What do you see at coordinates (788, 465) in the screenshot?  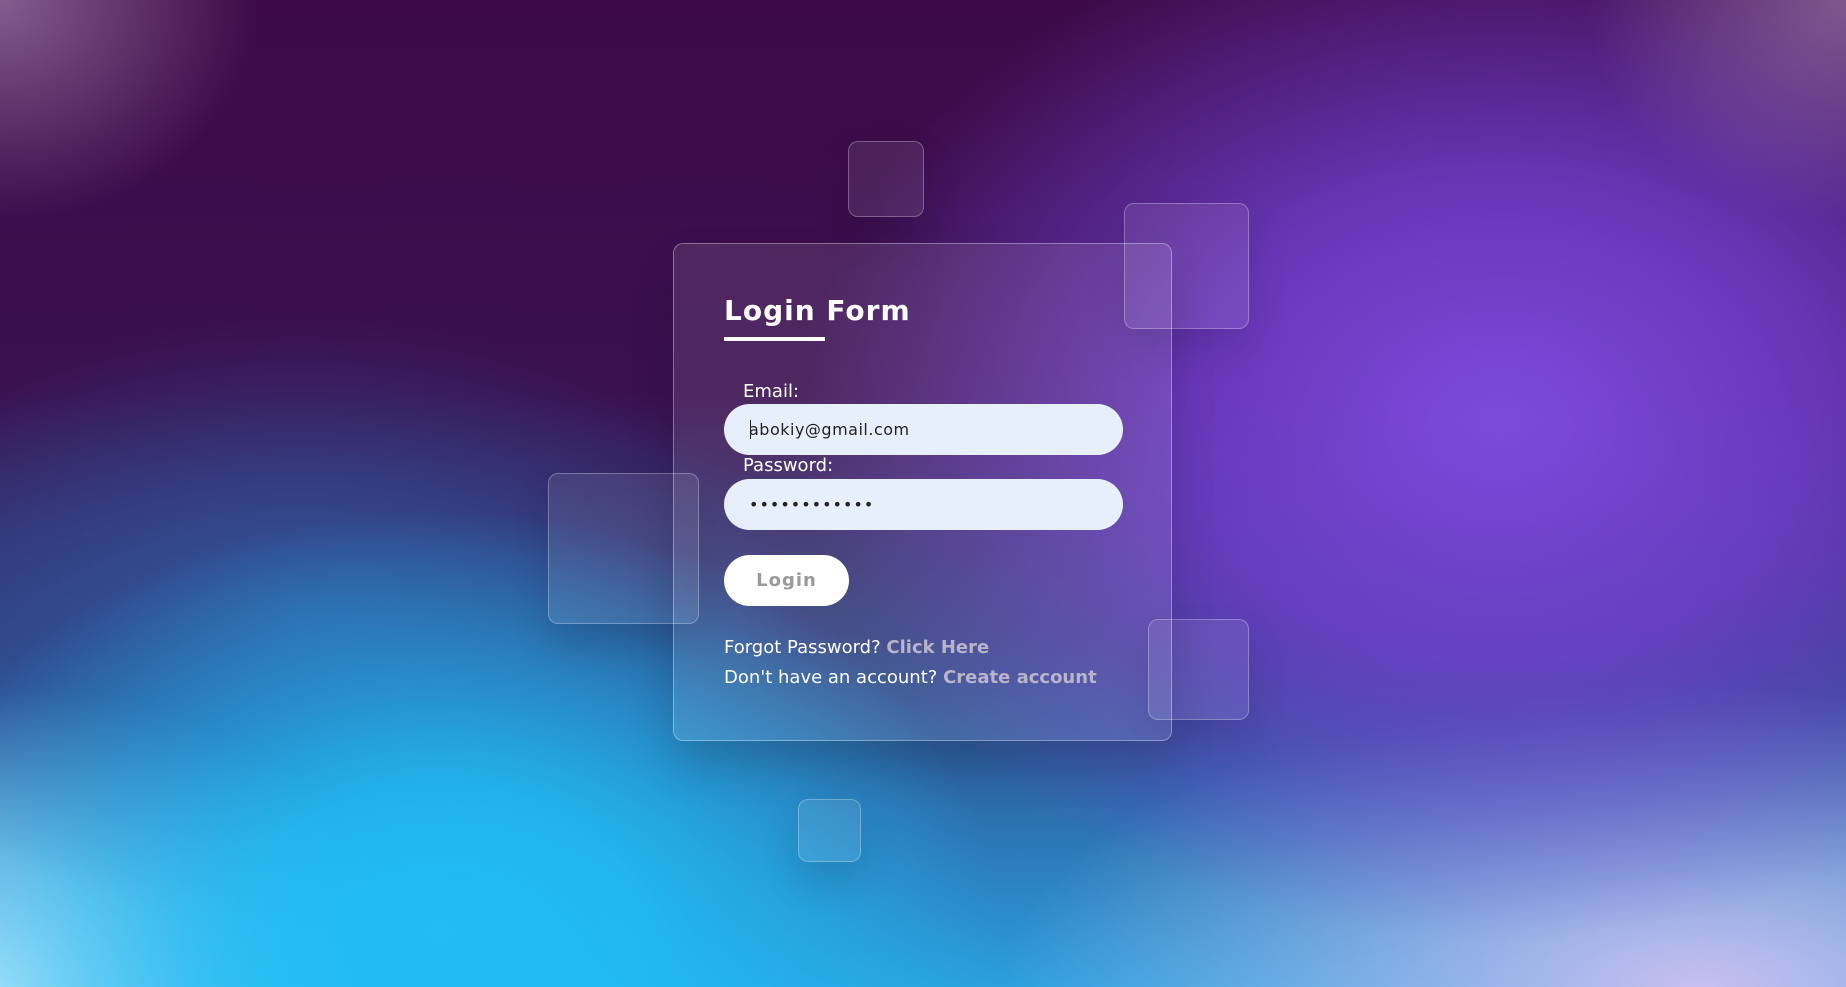 I see `password-label: Password:` at bounding box center [788, 465].